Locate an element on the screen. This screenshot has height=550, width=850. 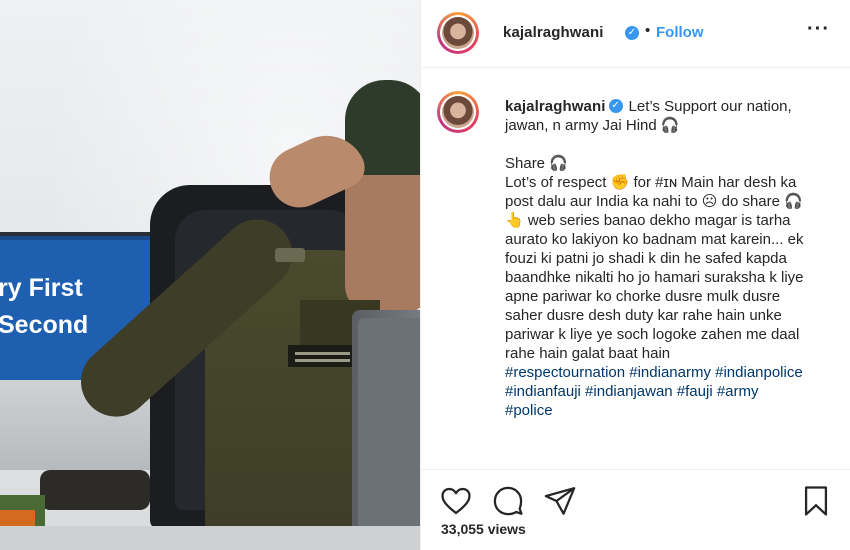
caption-avatar is located at coordinates (458, 112).